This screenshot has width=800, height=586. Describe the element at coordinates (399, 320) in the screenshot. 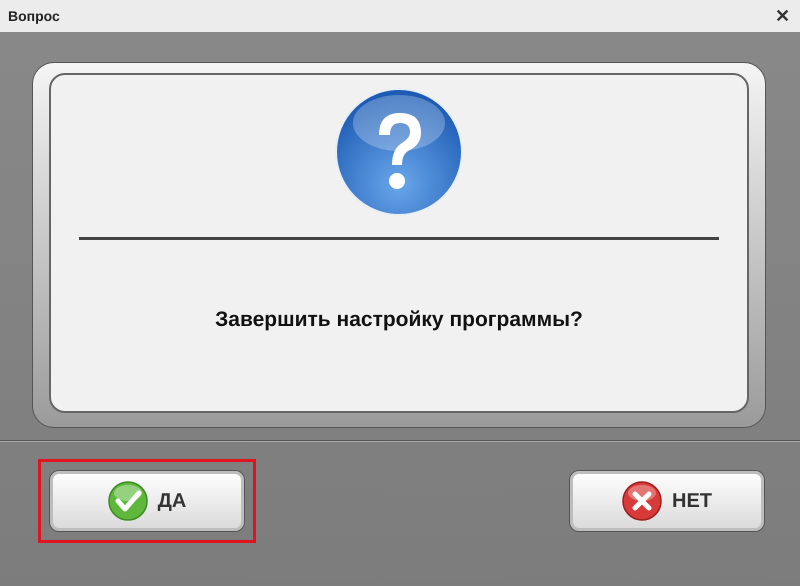

I see `message-text: Завершить настройку программы?` at that location.